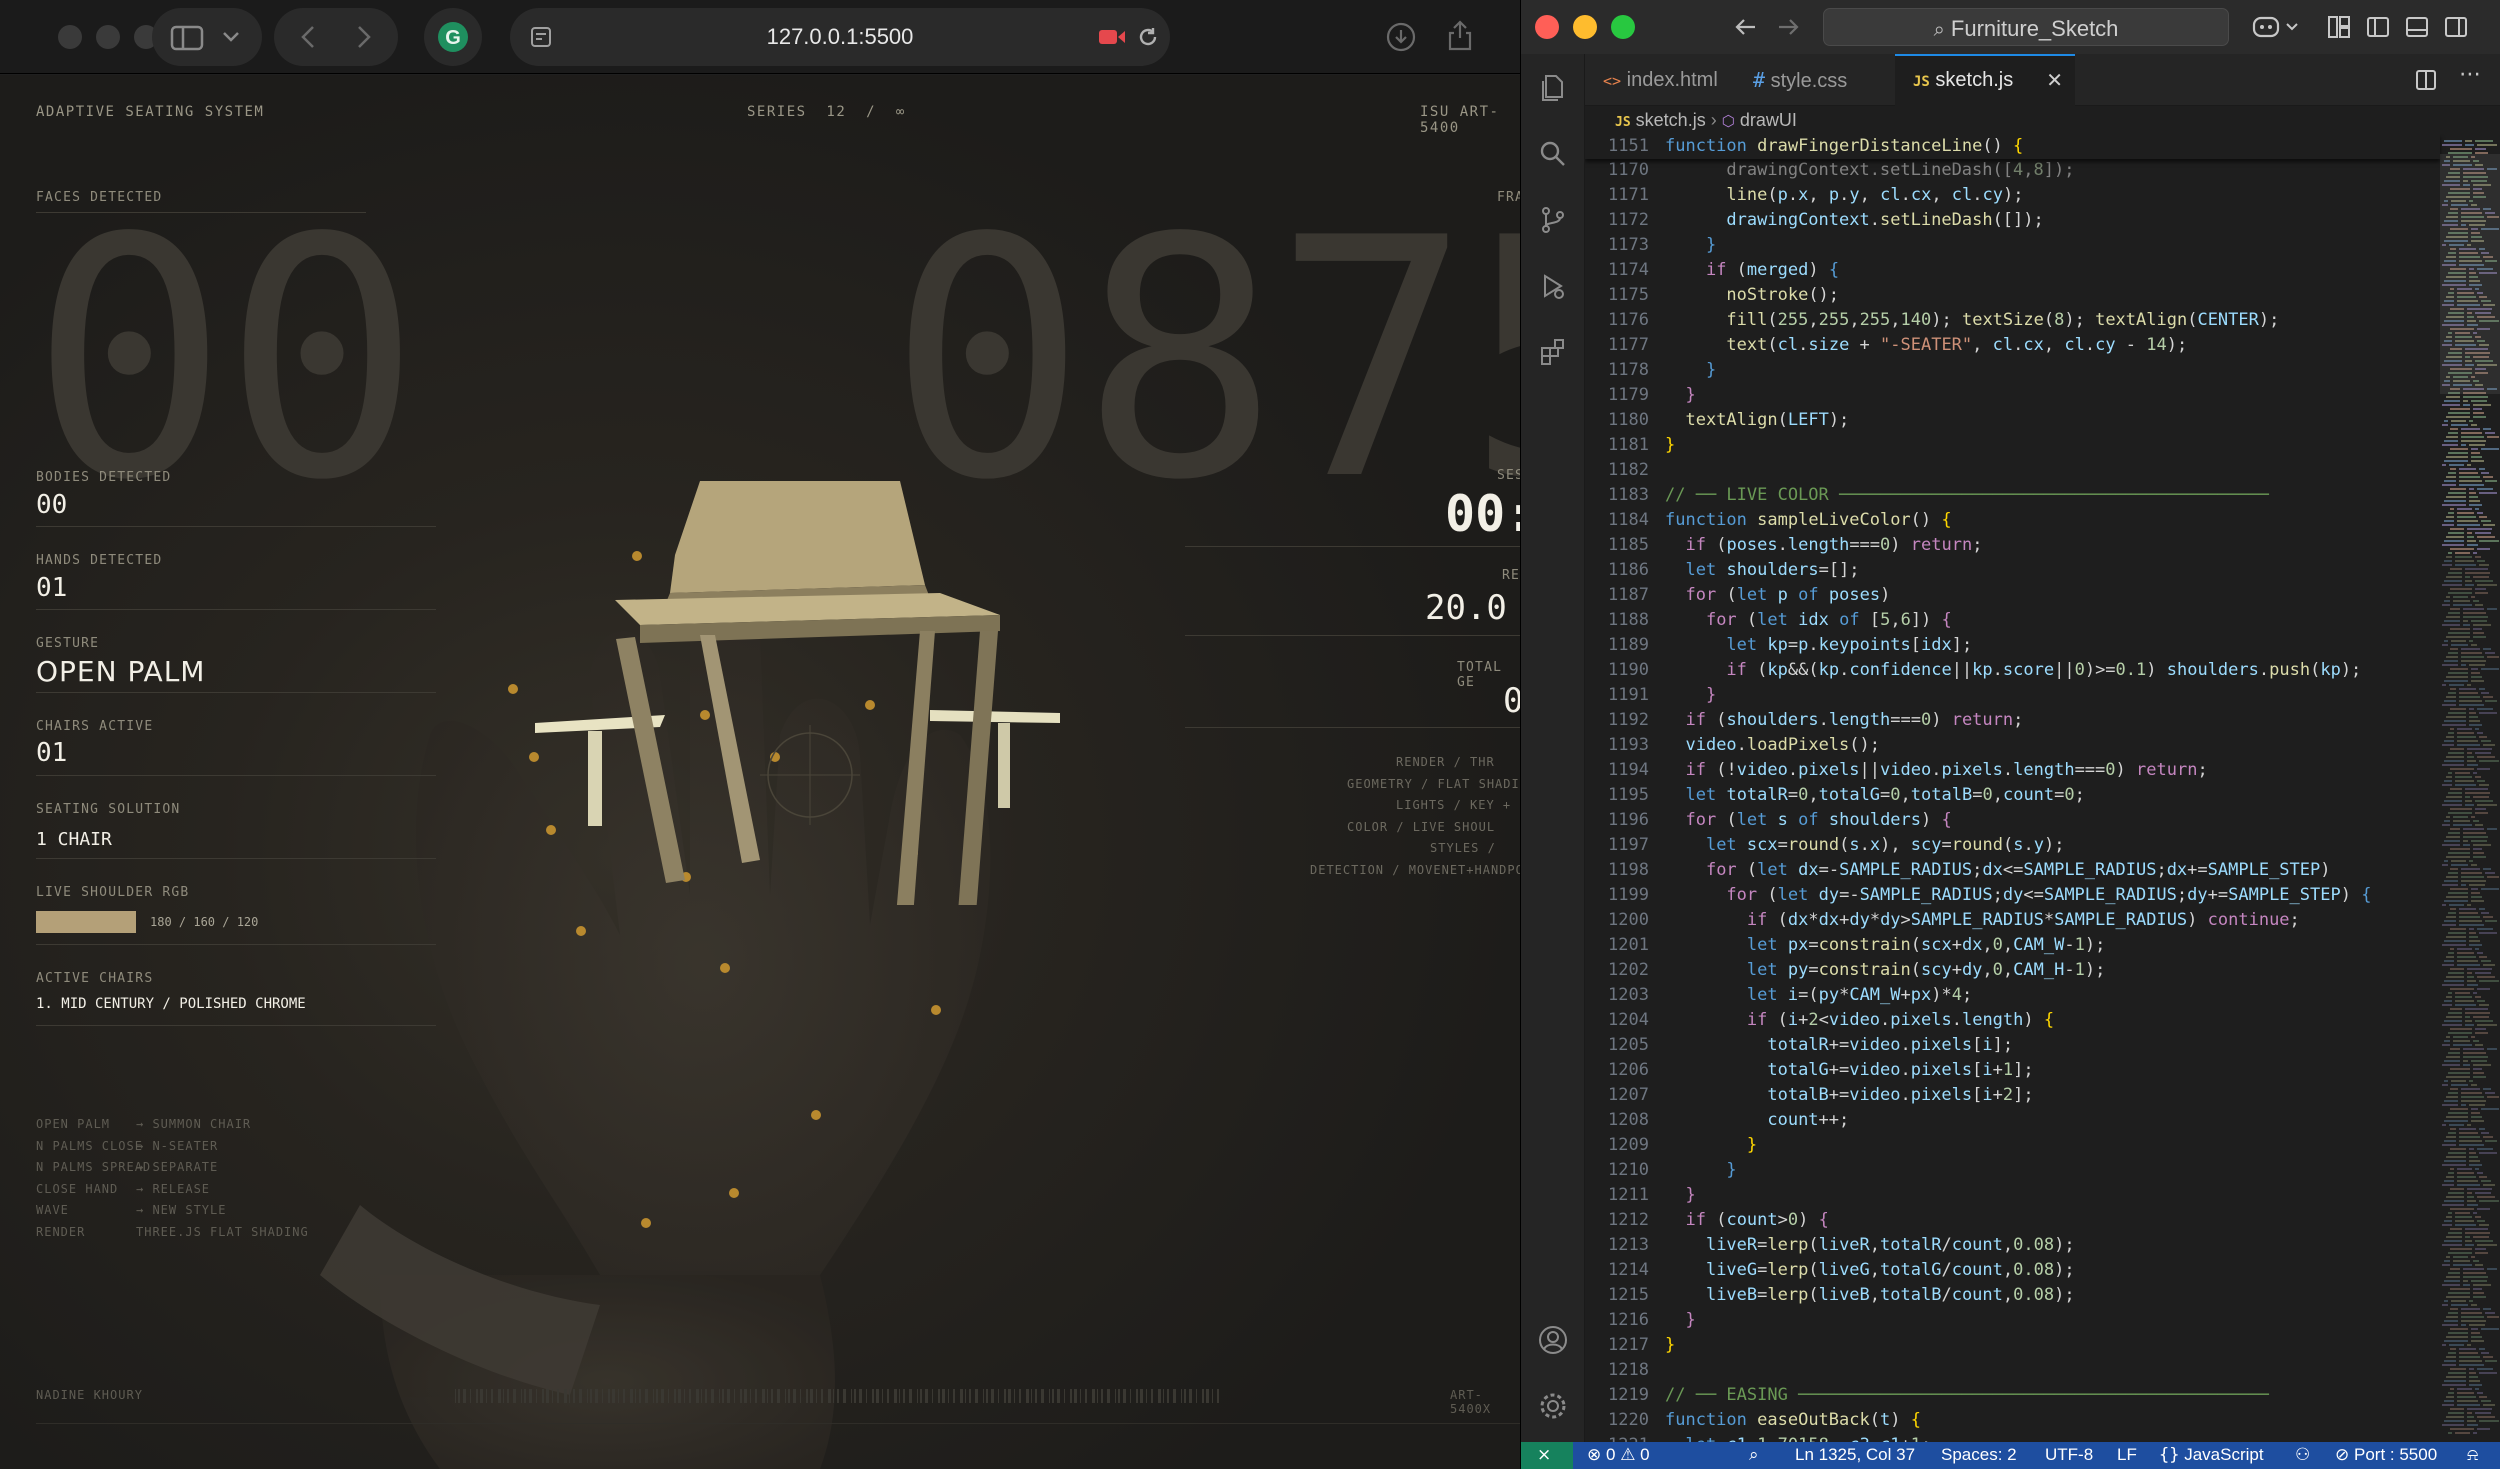 This screenshot has width=2500, height=1469. What do you see at coordinates (2378, 27) in the screenshot?
I see `toggle-primary-sidebar-icon` at bounding box center [2378, 27].